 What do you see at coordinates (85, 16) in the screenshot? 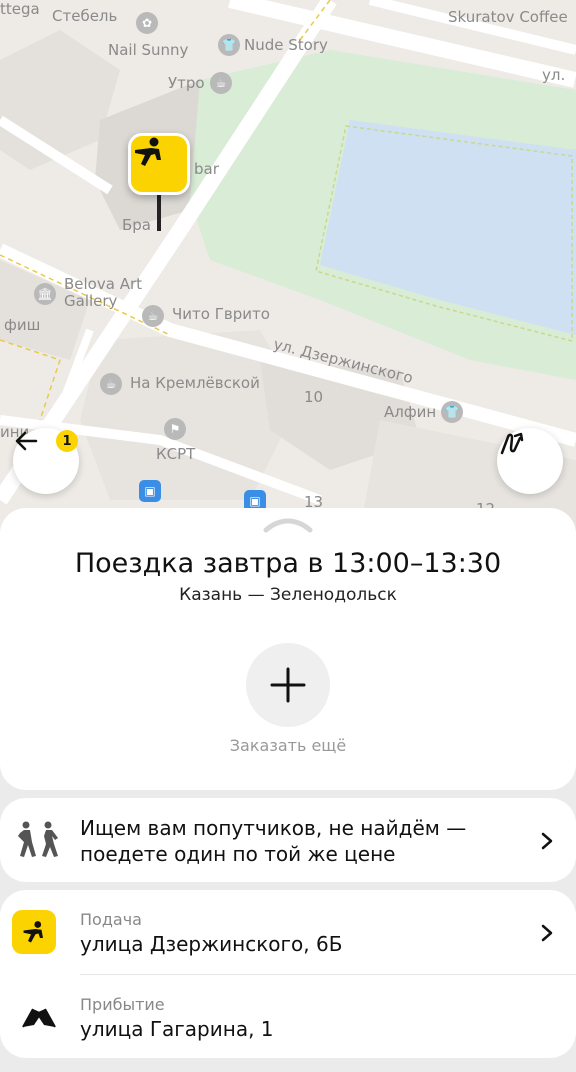
I see `map-label: Стебель` at bounding box center [85, 16].